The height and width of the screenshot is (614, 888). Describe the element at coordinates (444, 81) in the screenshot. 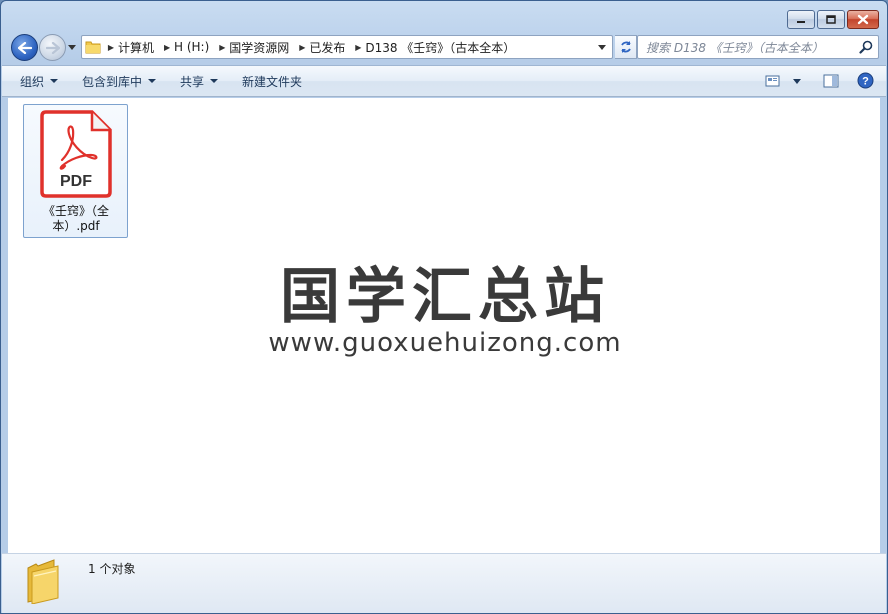

I see `command-toolbar: 组织 包含到库中 共享 新建文件夹 ?` at that location.